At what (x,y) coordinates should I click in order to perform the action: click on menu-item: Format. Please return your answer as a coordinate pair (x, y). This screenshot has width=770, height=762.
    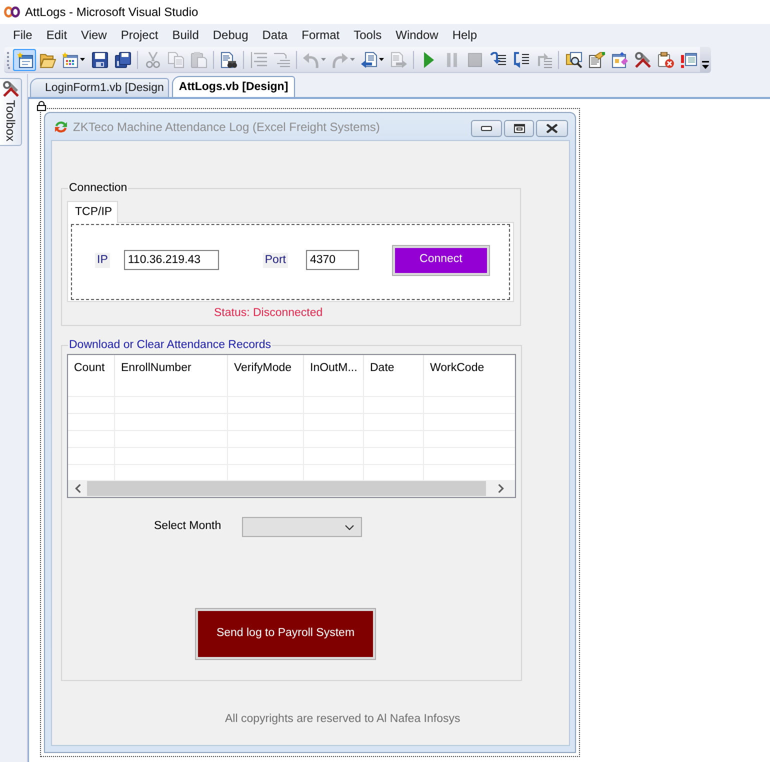
    Looking at the image, I should click on (320, 35).